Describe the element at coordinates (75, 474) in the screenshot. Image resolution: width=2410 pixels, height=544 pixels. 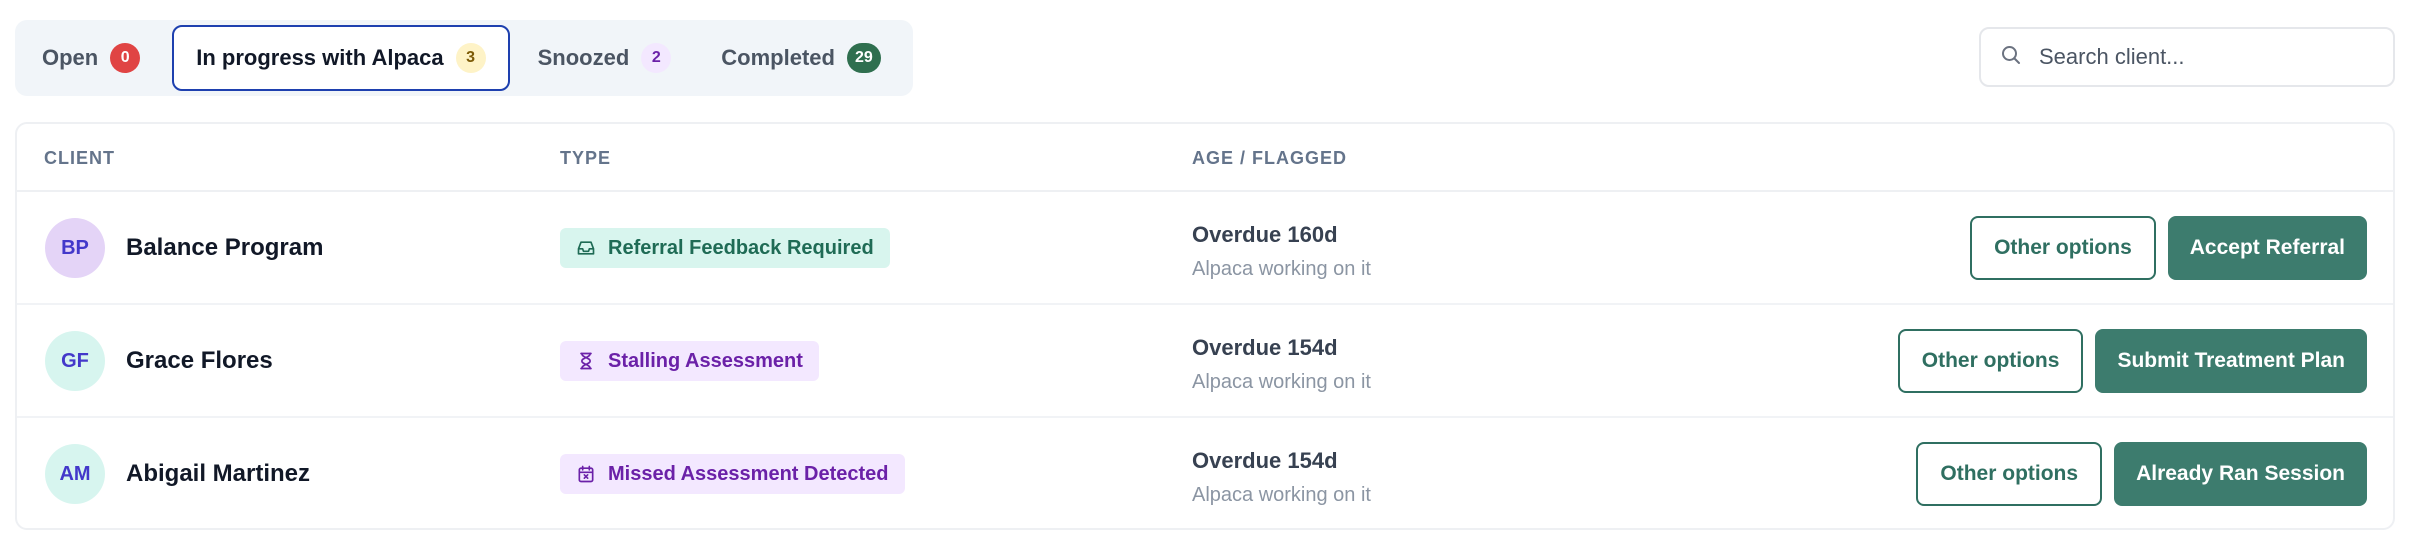
I see `avatar: AM` at that location.